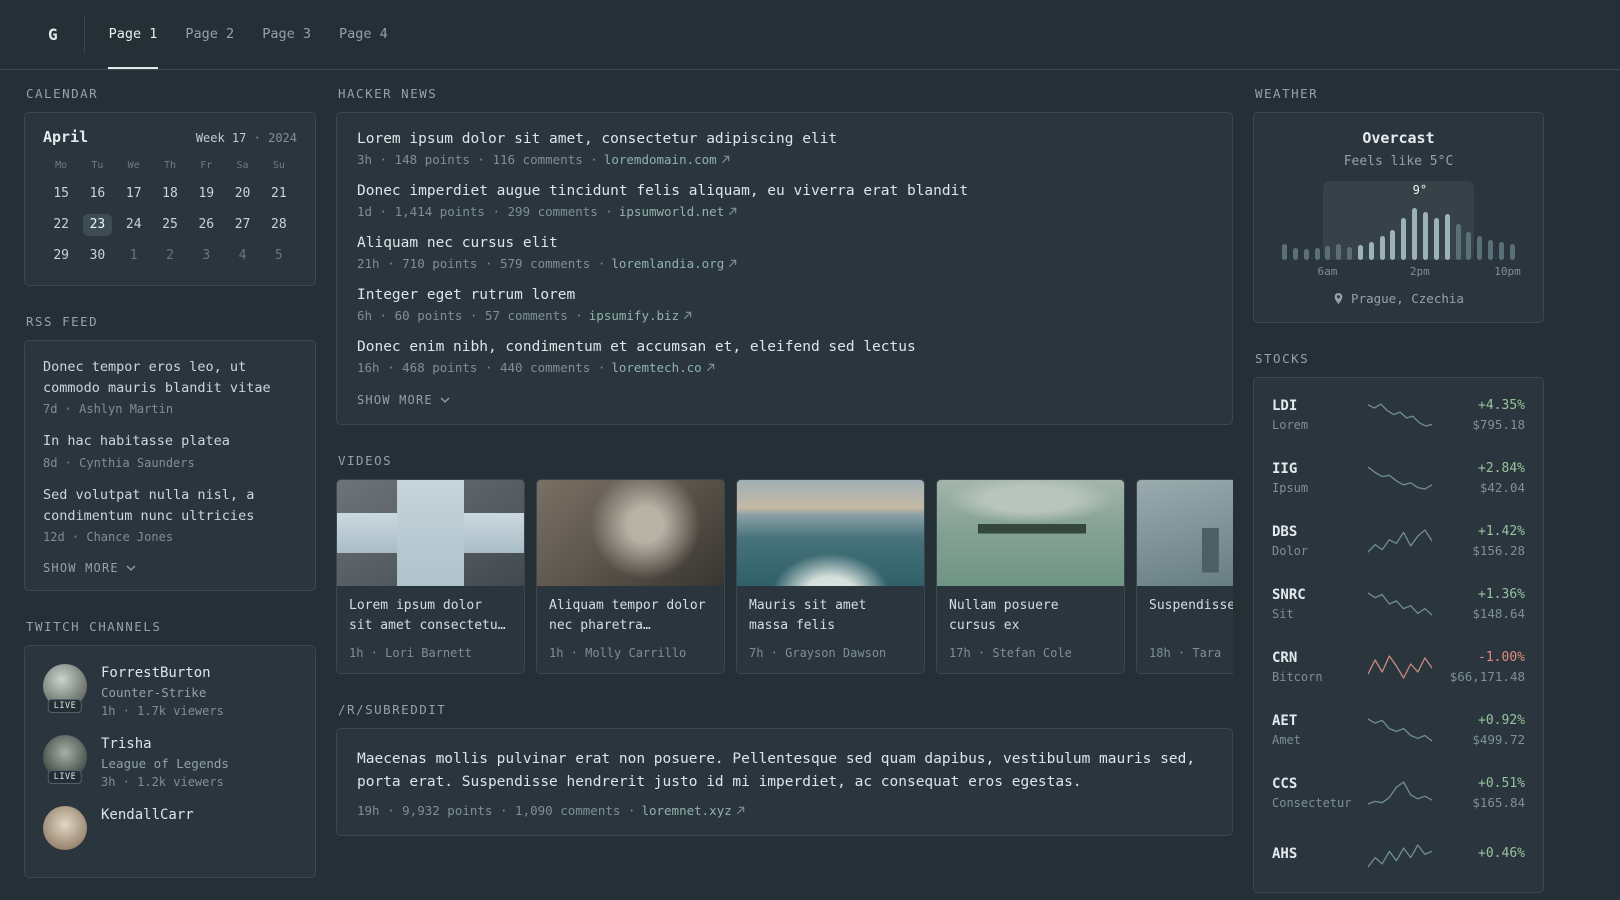 The image size is (1620, 900). I want to click on stock-row-IIG: IIG Ipsum +2.84% $42.04, so click(1398, 477).